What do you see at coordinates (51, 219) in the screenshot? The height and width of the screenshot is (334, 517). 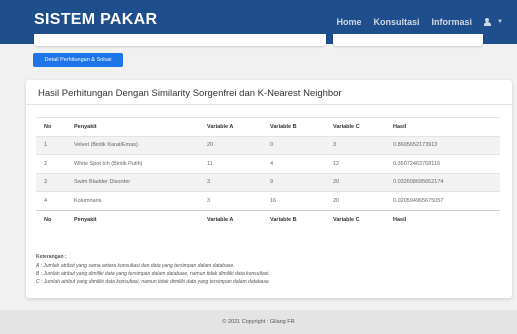 I see `footer-no: No` at bounding box center [51, 219].